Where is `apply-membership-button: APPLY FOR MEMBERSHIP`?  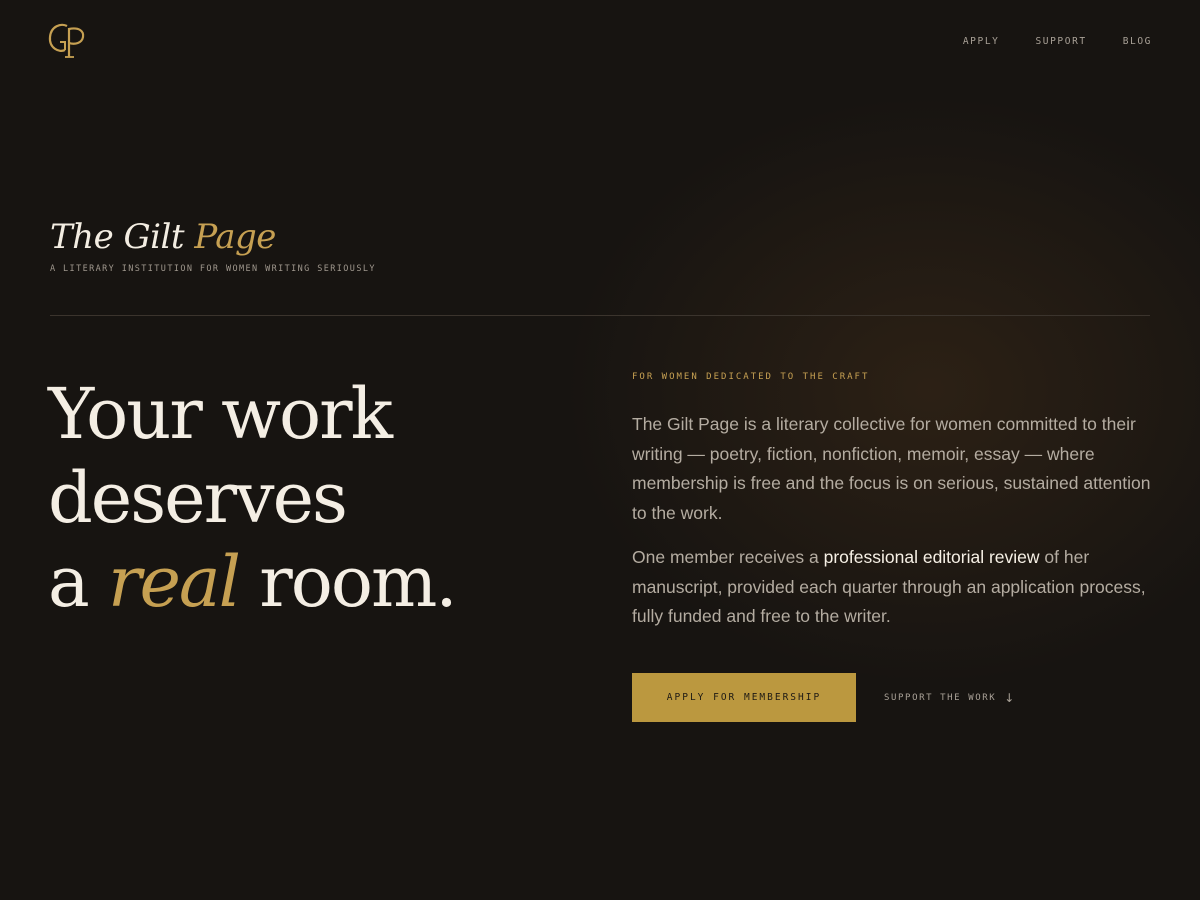
apply-membership-button: APPLY FOR MEMBERSHIP is located at coordinates (744, 697).